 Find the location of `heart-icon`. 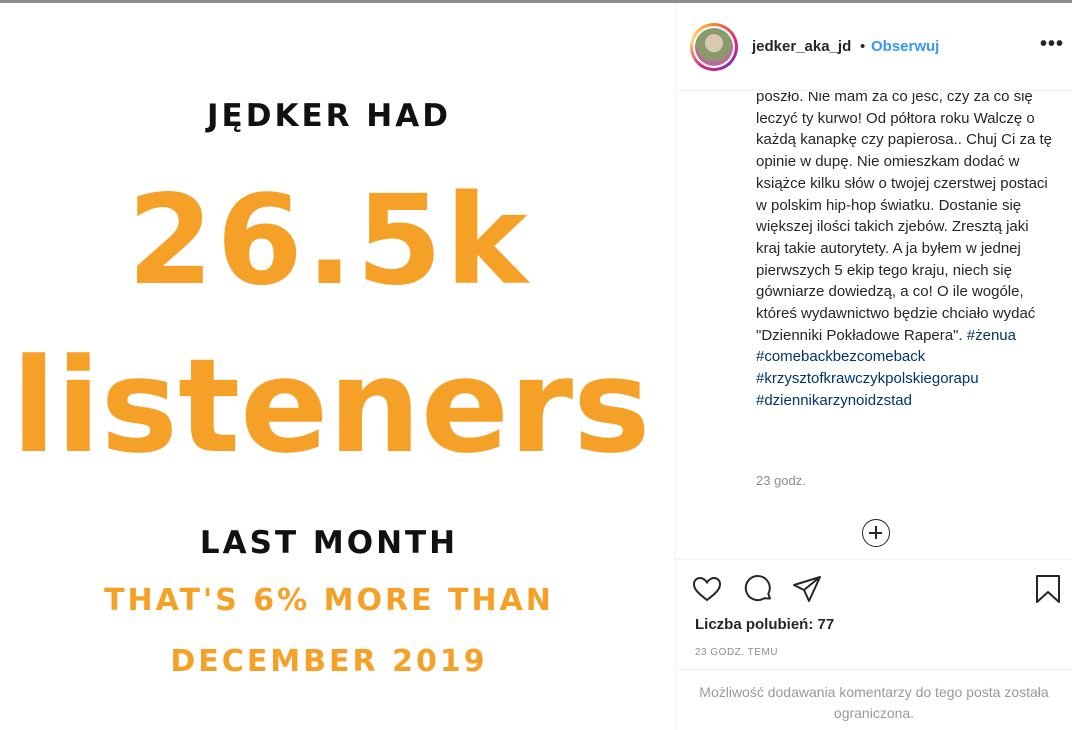

heart-icon is located at coordinates (707, 589).